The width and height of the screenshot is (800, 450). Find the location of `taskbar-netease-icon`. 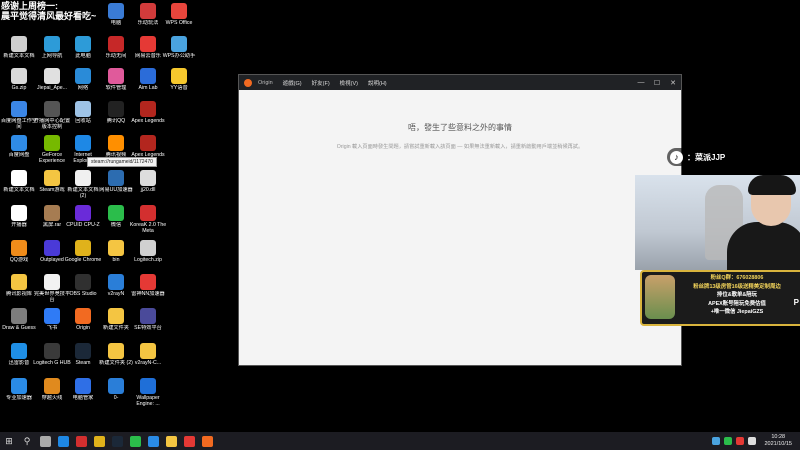

taskbar-netease-icon is located at coordinates (189, 441).